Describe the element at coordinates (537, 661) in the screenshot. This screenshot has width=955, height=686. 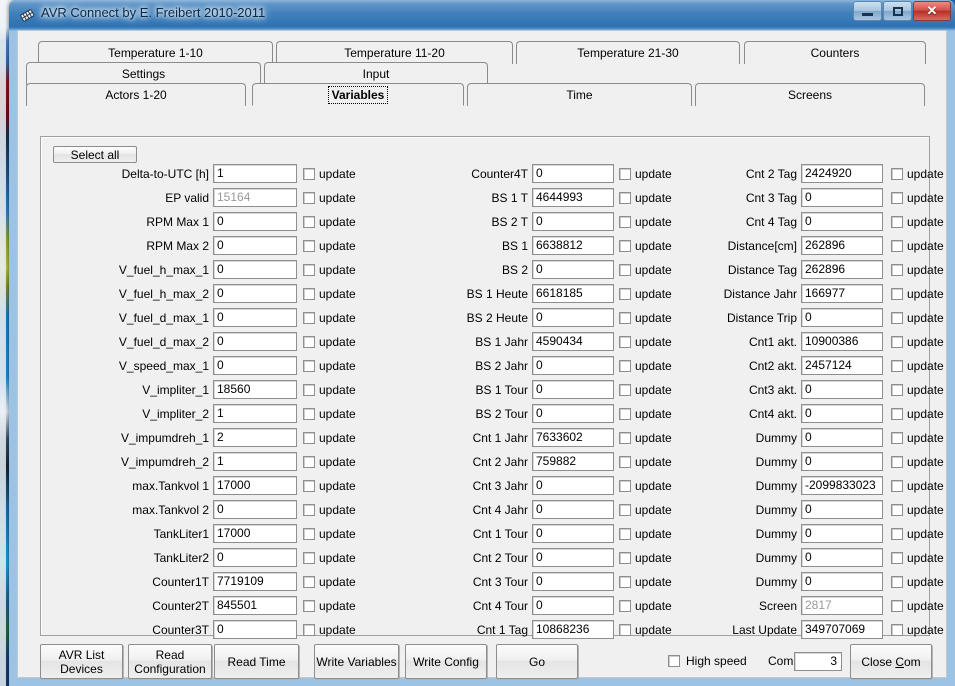
I see `go-button: Go` at that location.